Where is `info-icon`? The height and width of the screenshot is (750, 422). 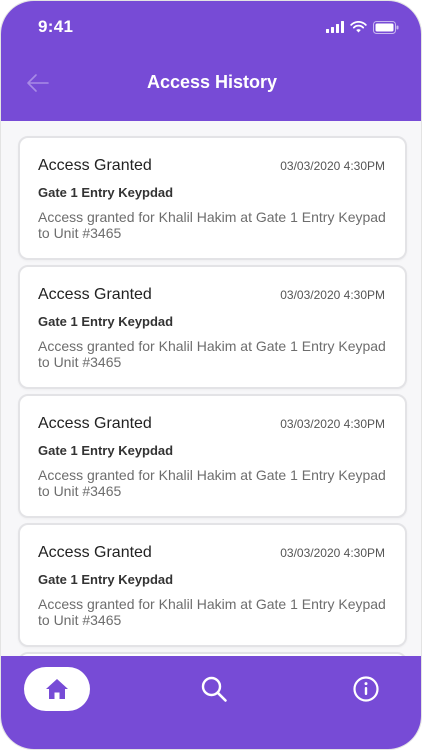
info-icon is located at coordinates (366, 689).